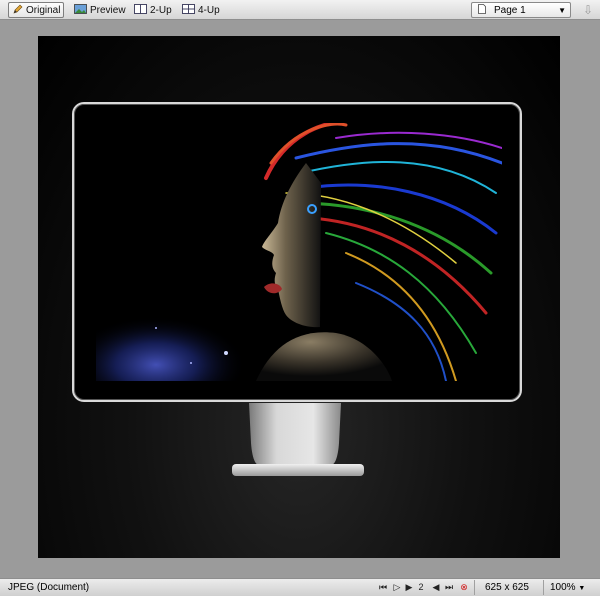 This screenshot has height=596, width=600. What do you see at coordinates (300, 10) in the screenshot?
I see `preview-toolbar: Original Preview 2-Up 4-Up Page 1 ▼ ⇩` at bounding box center [300, 10].